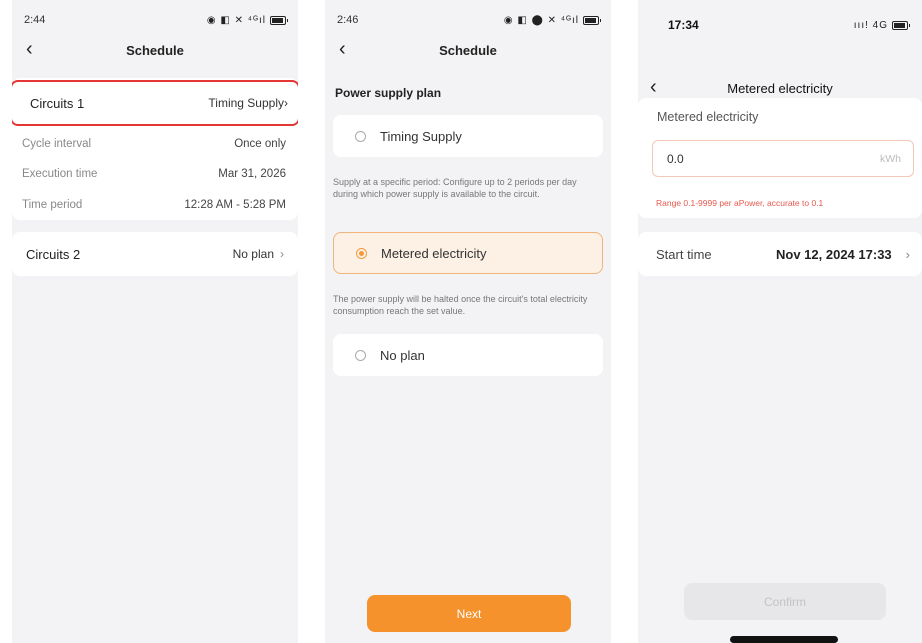 The width and height of the screenshot is (922, 643). Describe the element at coordinates (469, 20) in the screenshot. I see `status-bar: 2:46 ◉ ◧ ⬤ ✕ ⁴ᴳıl` at that location.